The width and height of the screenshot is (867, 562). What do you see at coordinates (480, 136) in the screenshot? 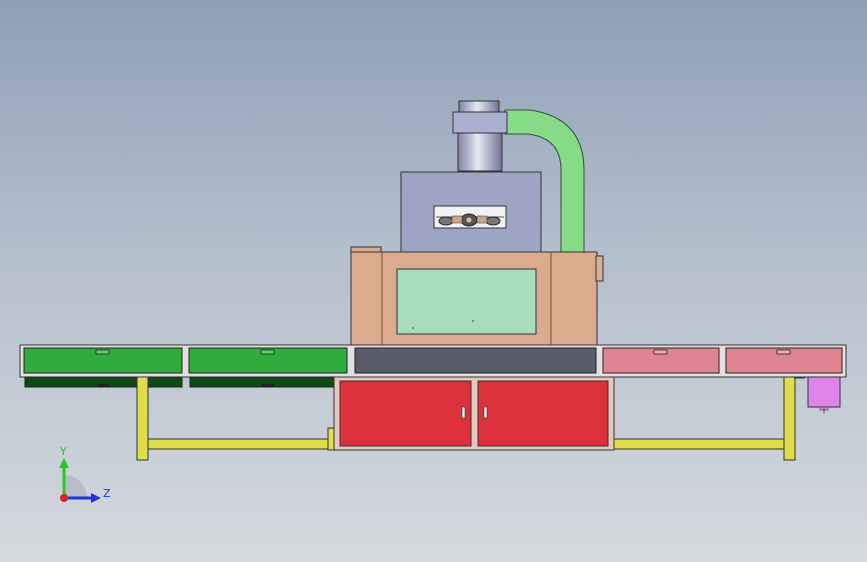
I see `fan-cylinder` at bounding box center [480, 136].